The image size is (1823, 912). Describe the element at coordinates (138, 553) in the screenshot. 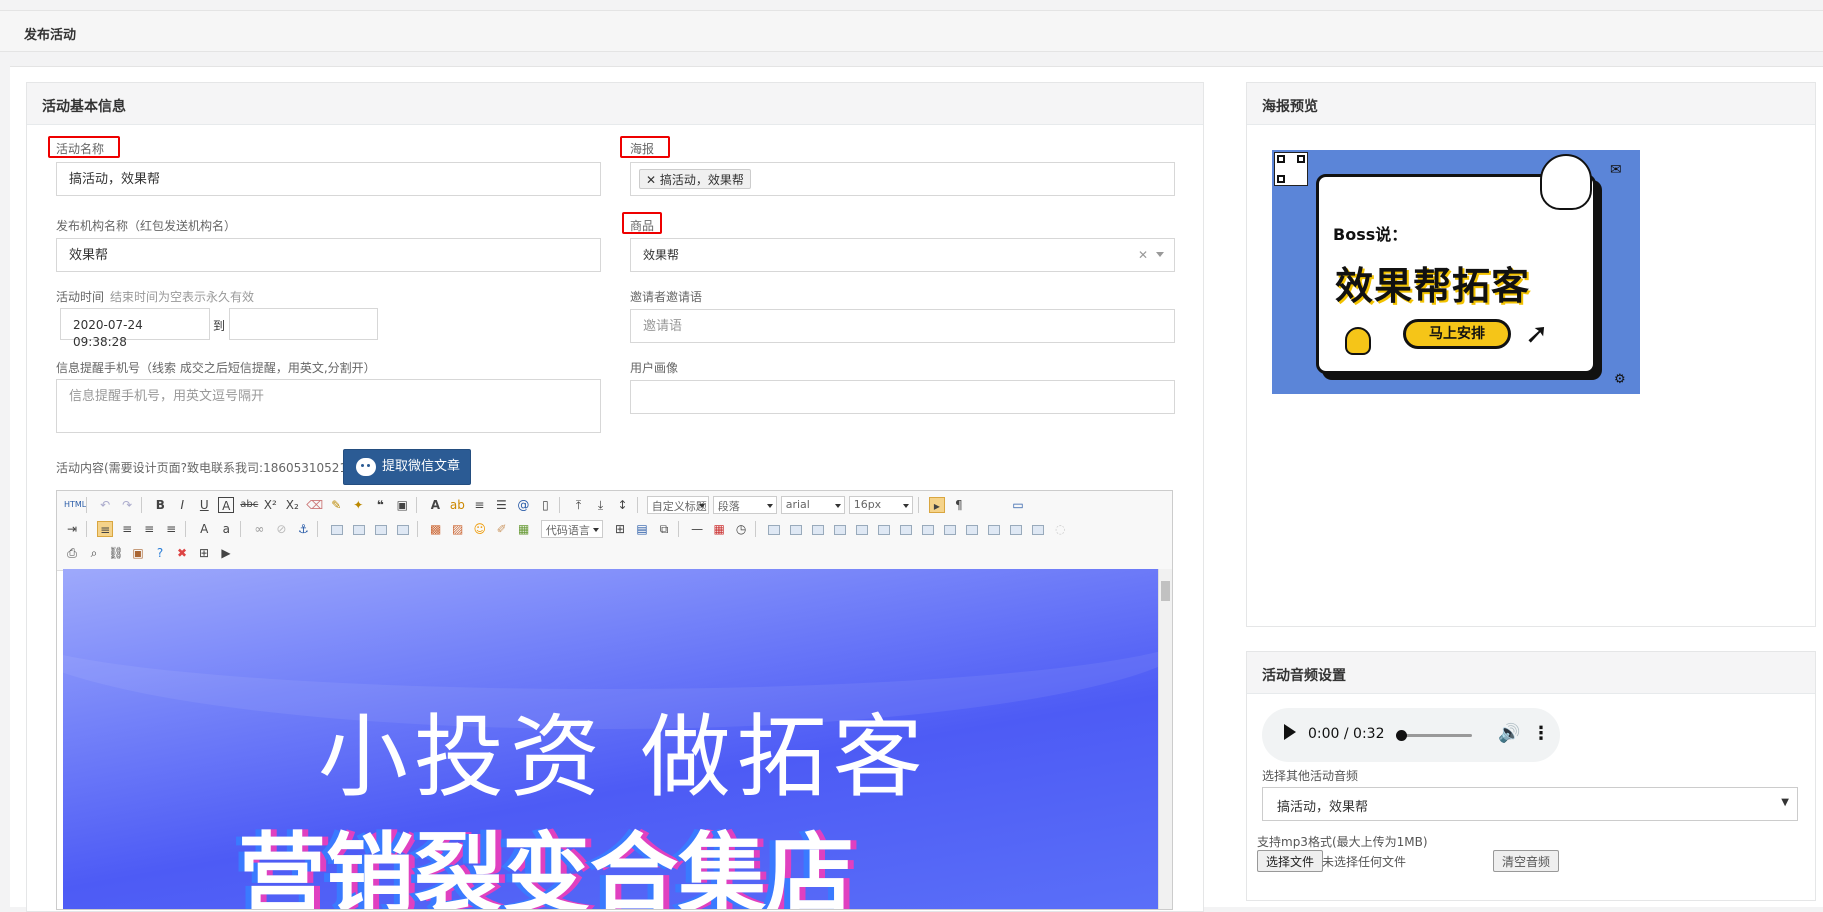

I see `drafts-icon: ▣` at that location.